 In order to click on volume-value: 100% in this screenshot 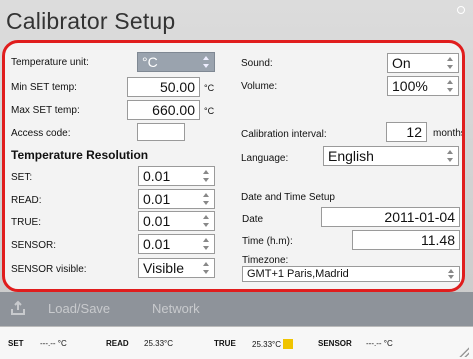, I will do `click(410, 86)`.